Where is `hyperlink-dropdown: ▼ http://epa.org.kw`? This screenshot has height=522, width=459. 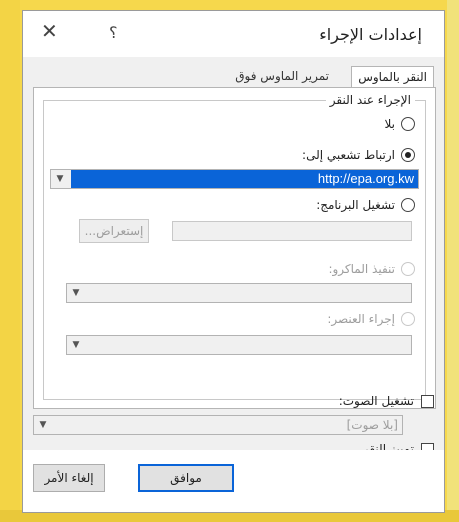 hyperlink-dropdown: ▼ http://epa.org.kw is located at coordinates (234, 179).